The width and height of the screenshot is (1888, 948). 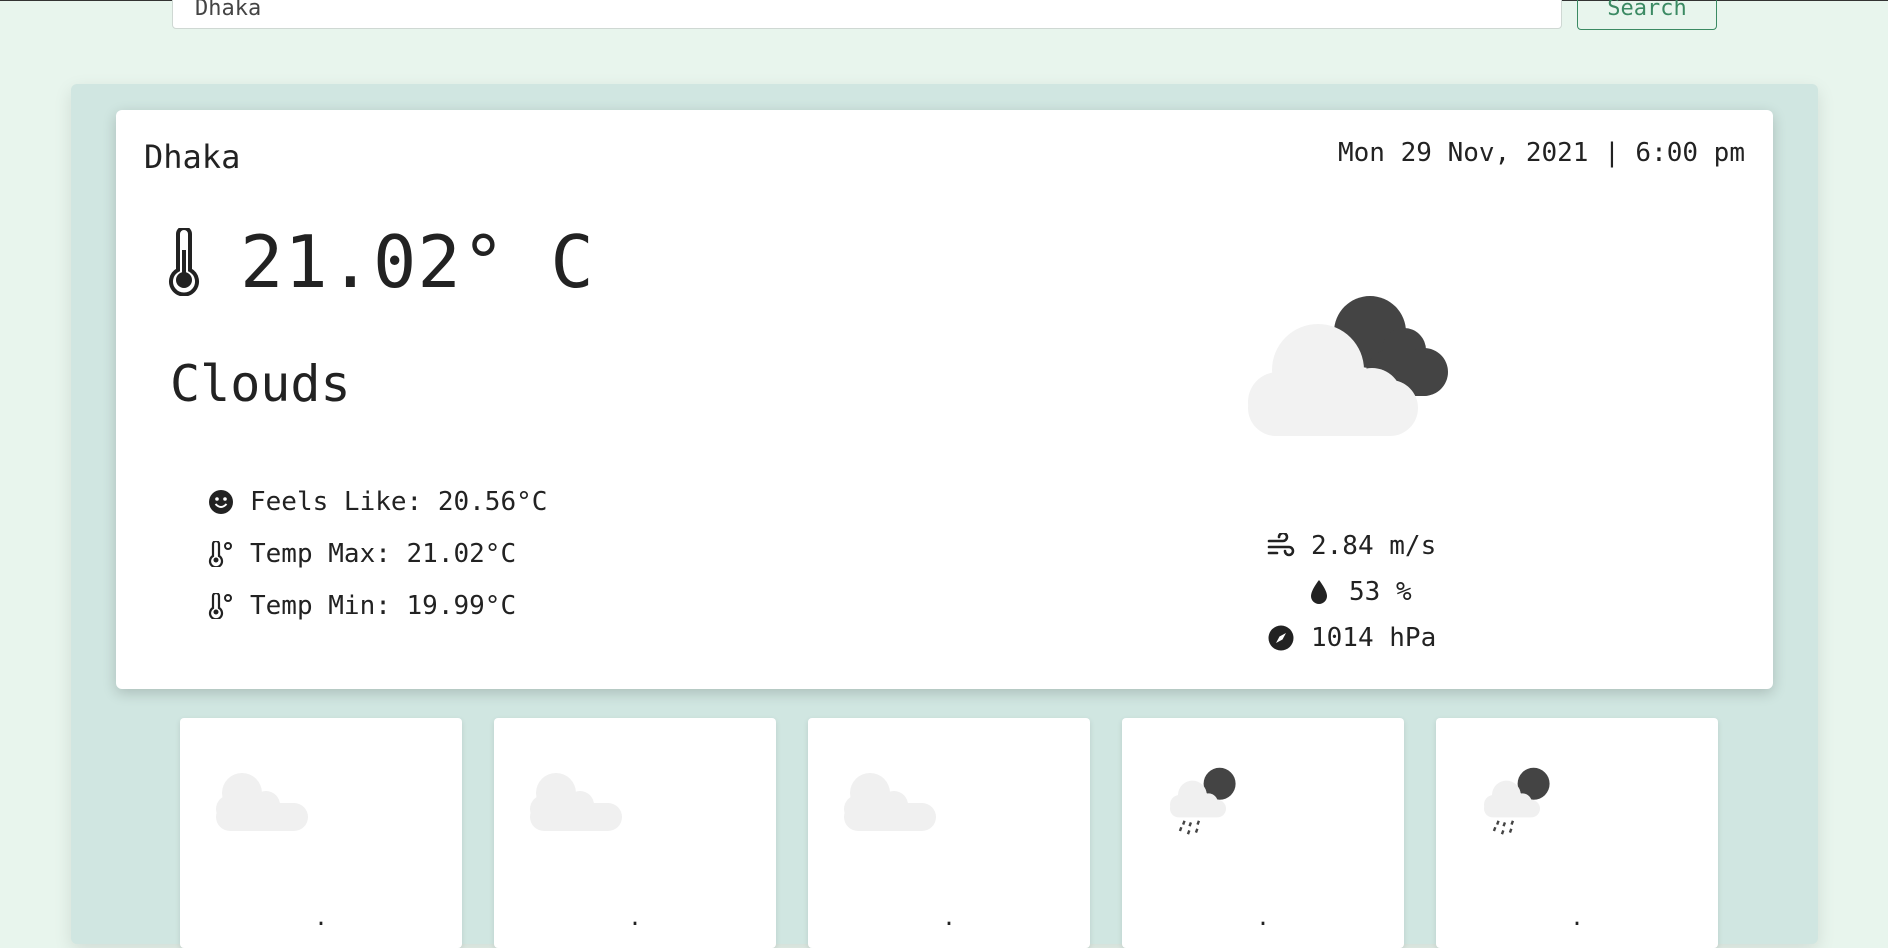 What do you see at coordinates (1647, 15) in the screenshot?
I see `search-button: Search` at bounding box center [1647, 15].